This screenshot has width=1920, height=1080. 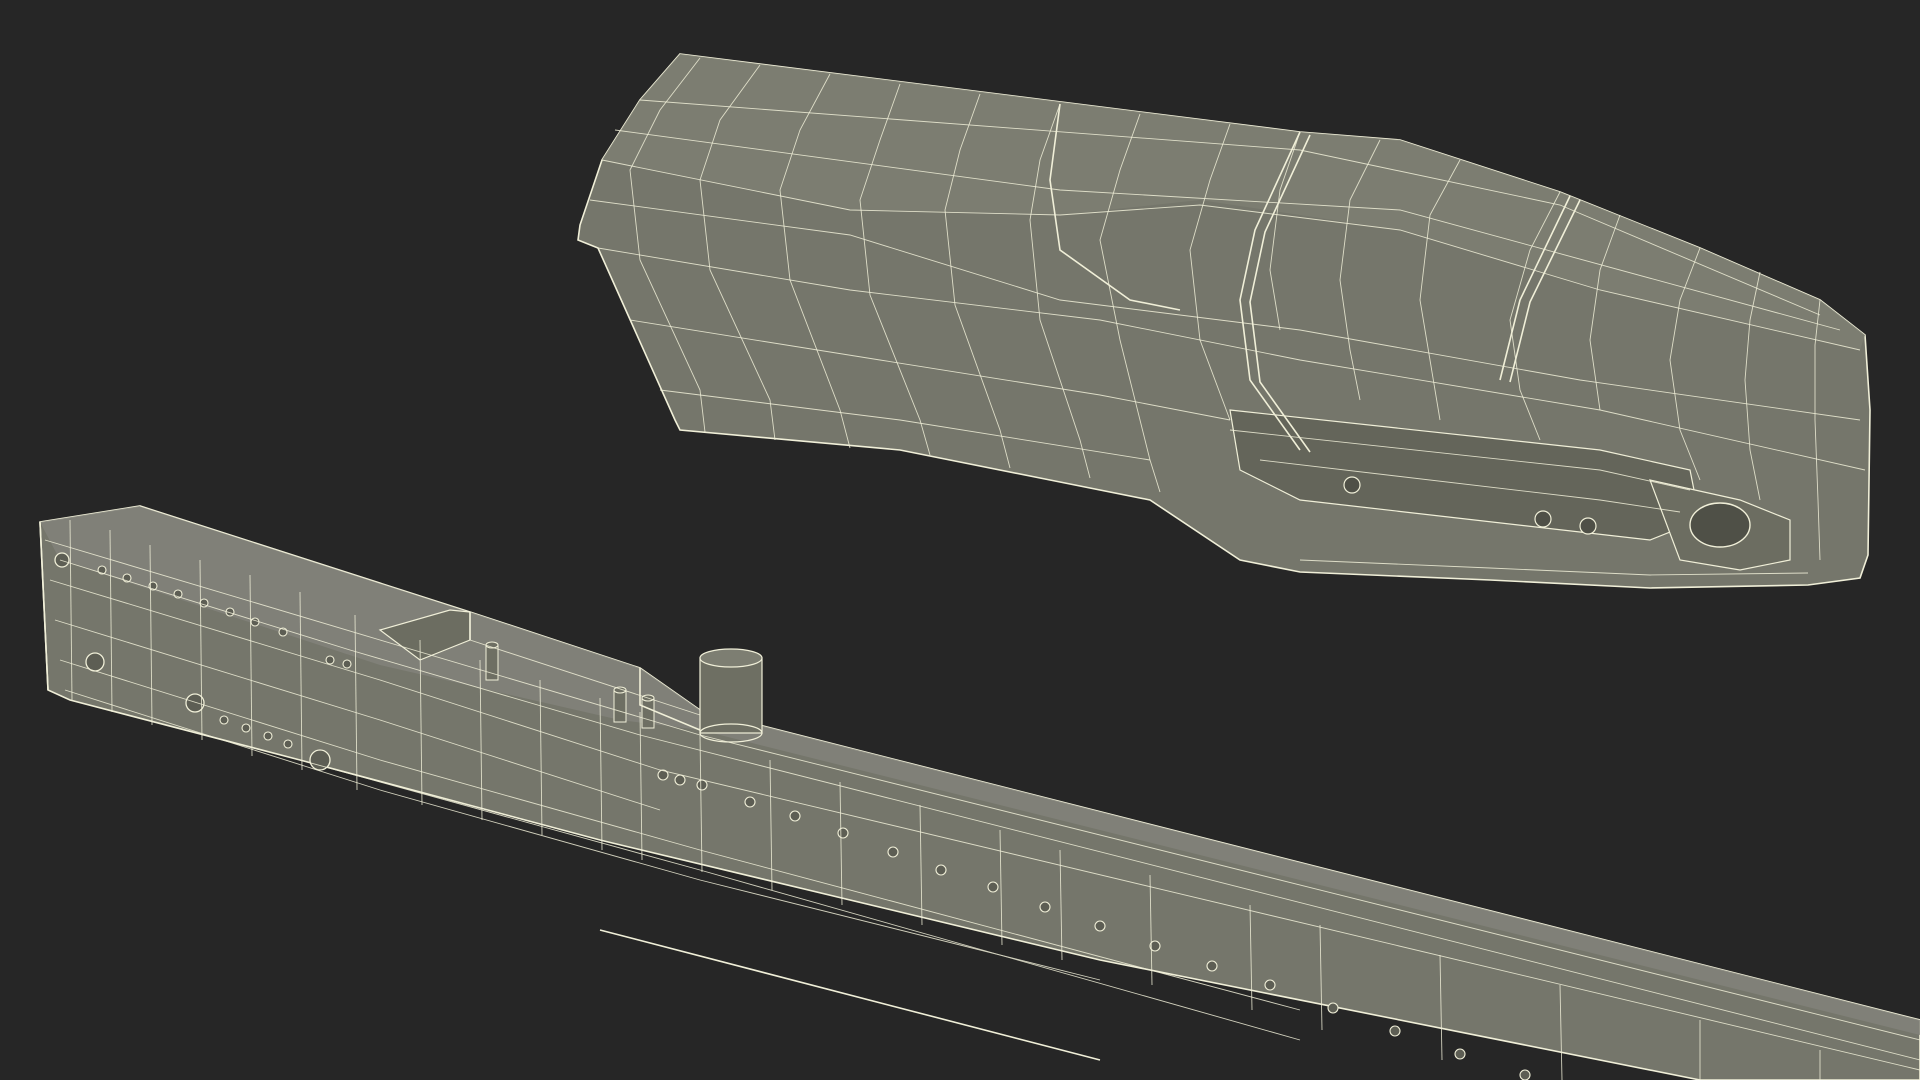 What do you see at coordinates (1720, 525) in the screenshot?
I see `mount-hole` at bounding box center [1720, 525].